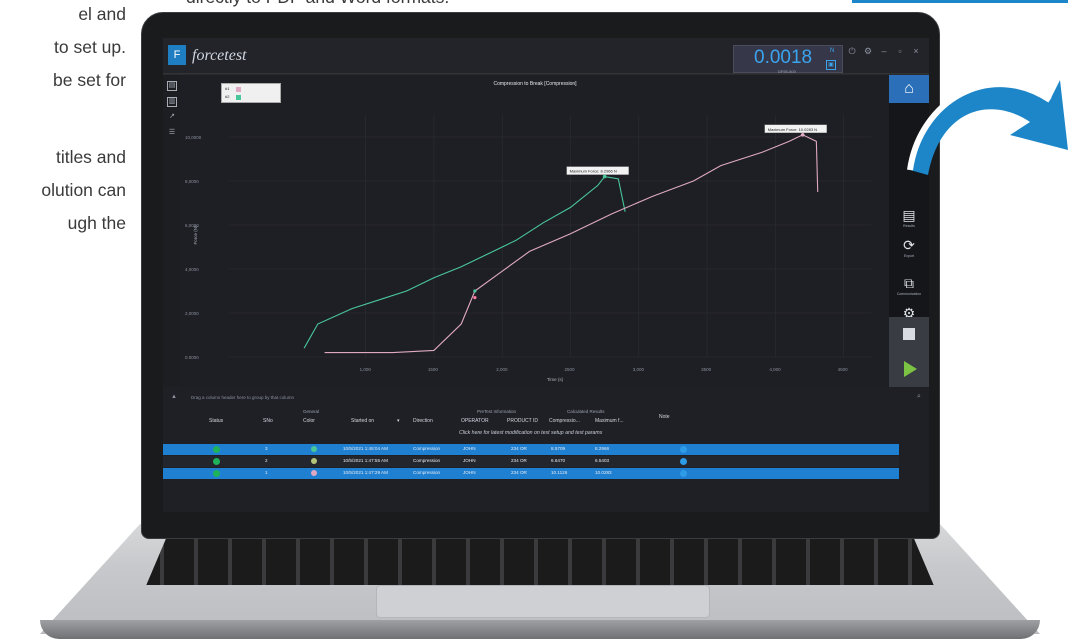  Describe the element at coordinates (266, 448) in the screenshot. I see `cell-sno: 3` at that location.